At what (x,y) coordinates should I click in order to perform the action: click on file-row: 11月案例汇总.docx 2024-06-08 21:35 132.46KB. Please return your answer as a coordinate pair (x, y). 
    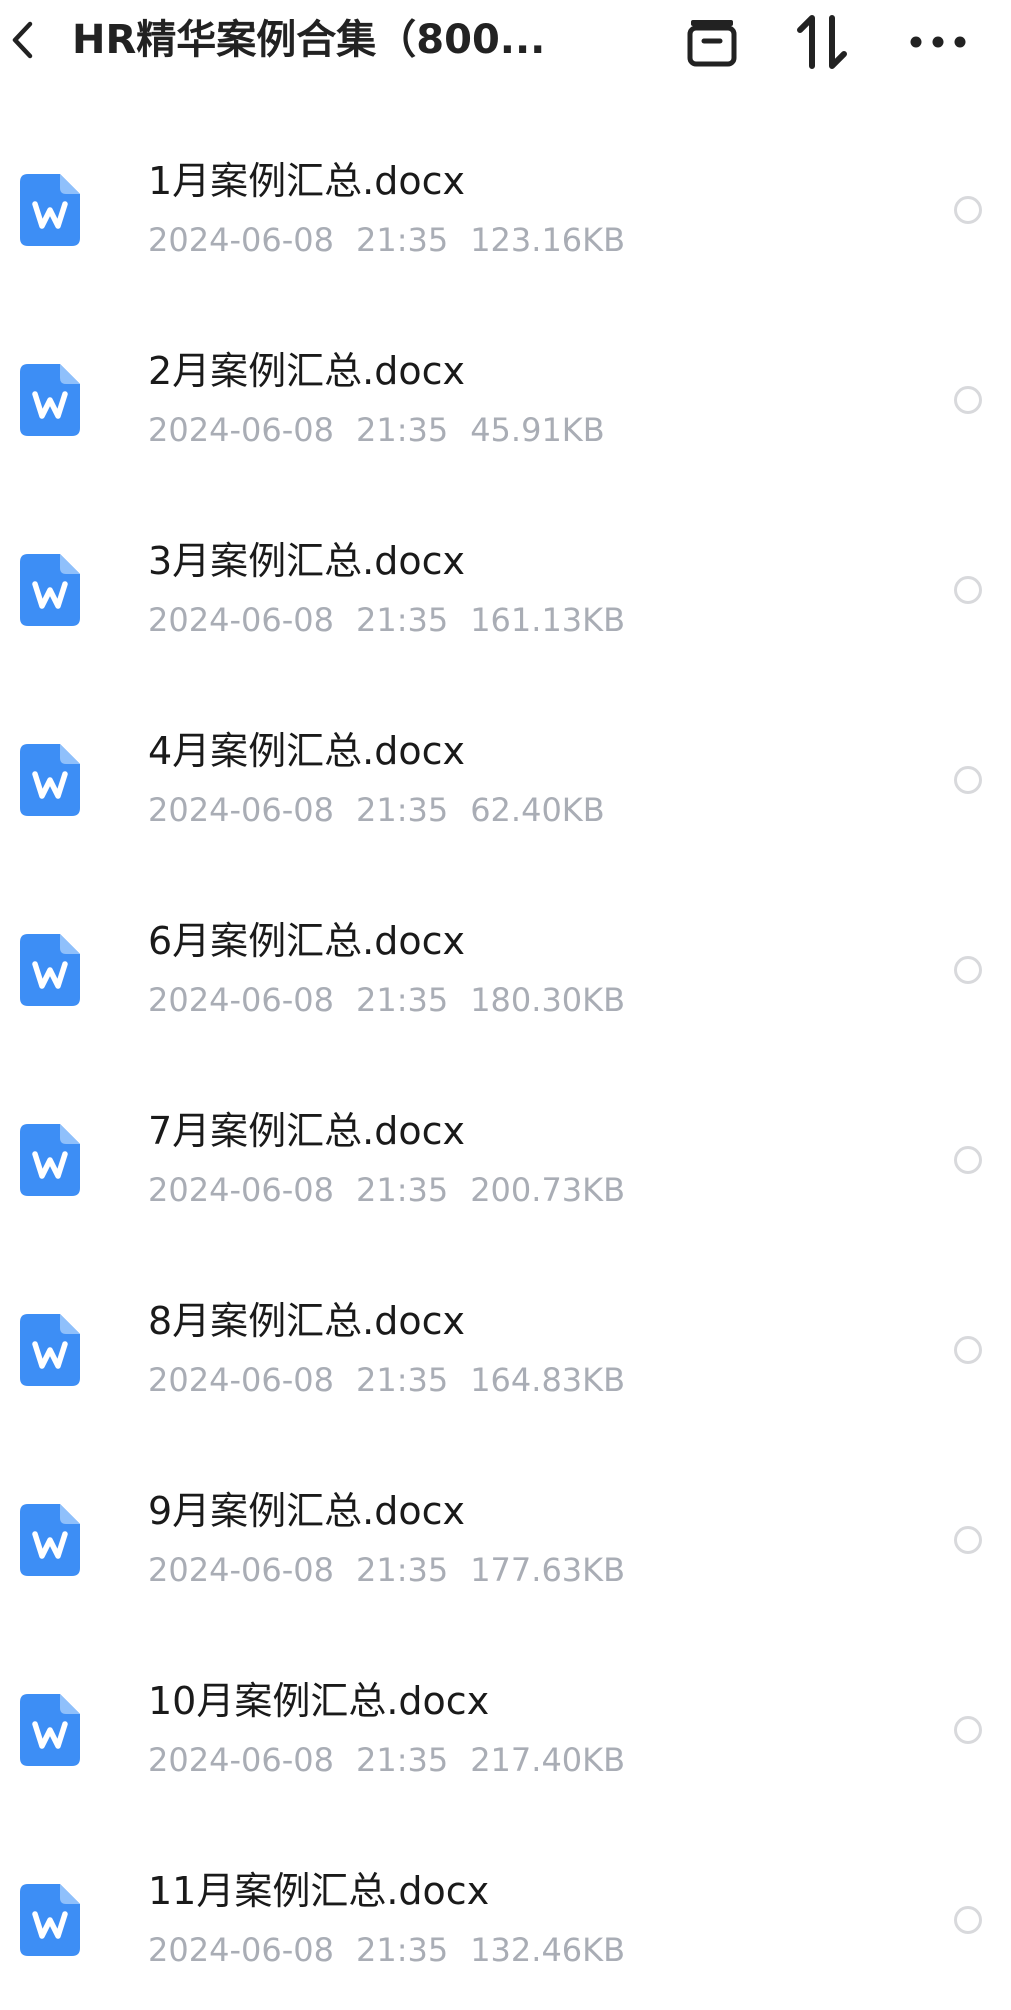
    Looking at the image, I should click on (505, 1915).